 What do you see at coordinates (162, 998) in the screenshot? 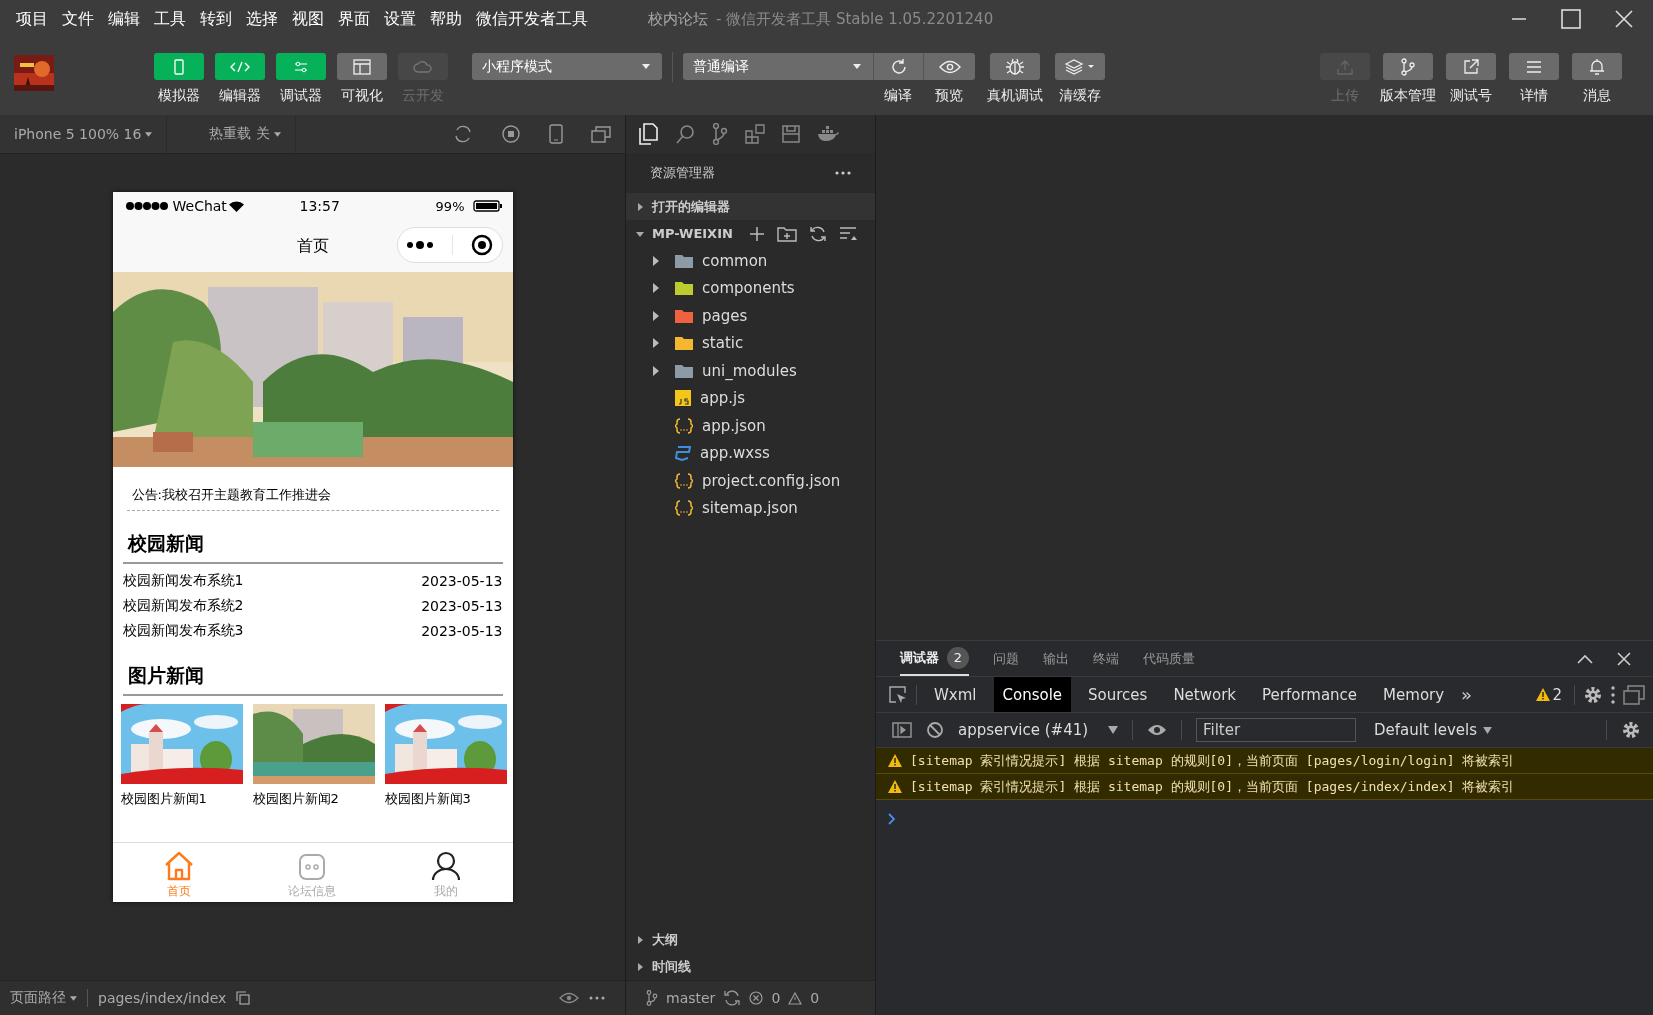
I see `page-path: pages/index/index` at bounding box center [162, 998].